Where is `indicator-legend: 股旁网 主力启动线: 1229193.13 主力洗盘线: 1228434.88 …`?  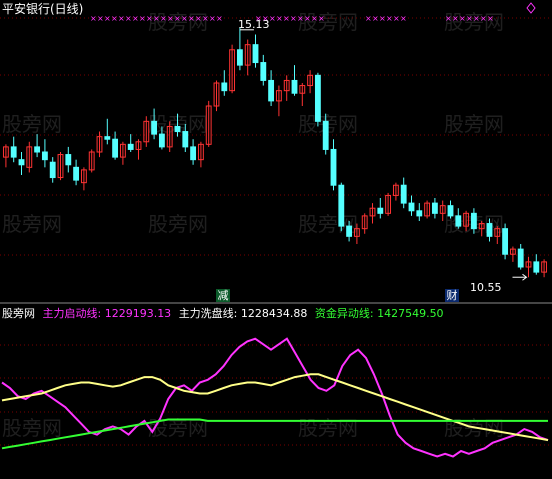 indicator-legend: 股旁网 主力启动线: 1229193.13 主力洗盘线: 1228434.88 … is located at coordinates (225, 313).